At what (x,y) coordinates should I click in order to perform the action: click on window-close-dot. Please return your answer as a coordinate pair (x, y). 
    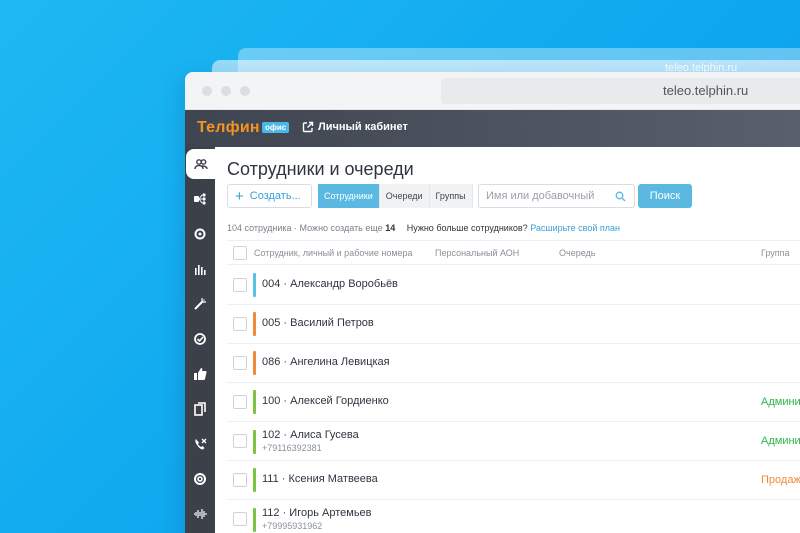
    Looking at the image, I should click on (207, 91).